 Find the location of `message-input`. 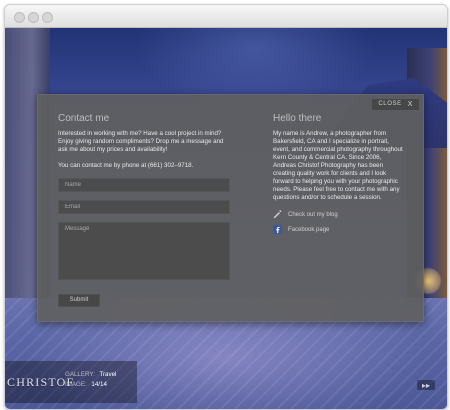

message-input is located at coordinates (144, 251).